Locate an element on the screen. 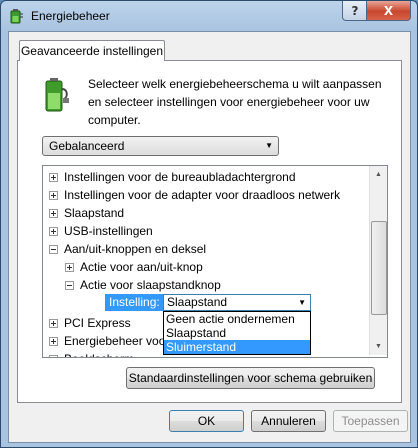  apply-button: Toepassen is located at coordinates (370, 421).